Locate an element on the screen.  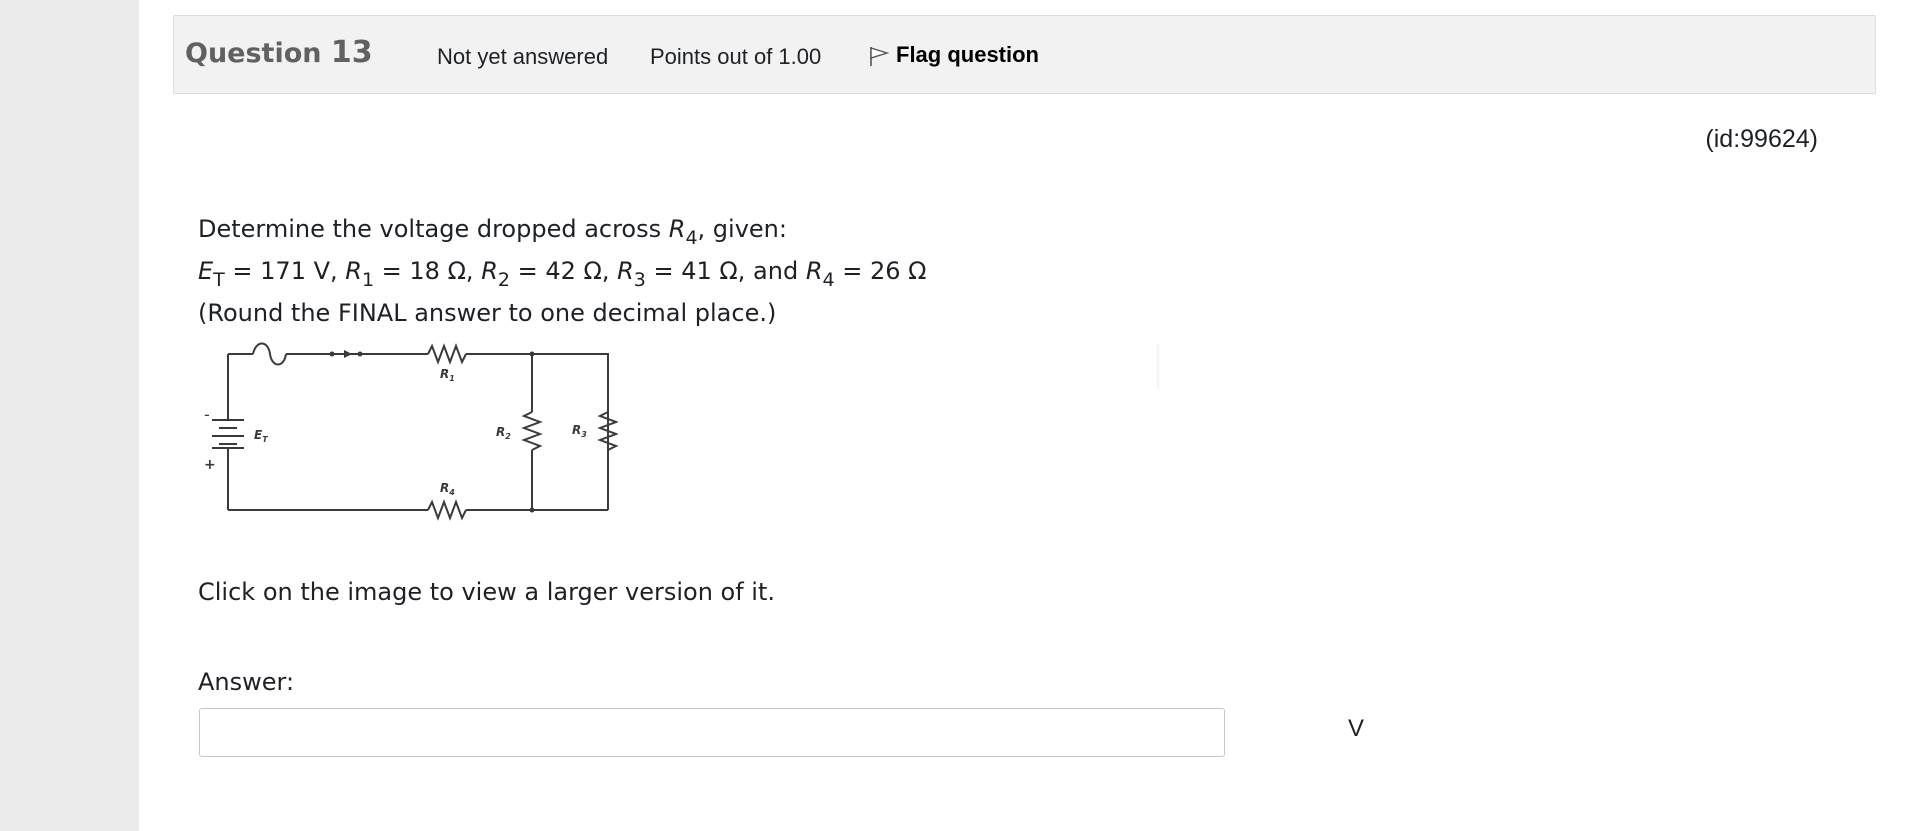
battery-plus-sign: + is located at coordinates (210, 465).